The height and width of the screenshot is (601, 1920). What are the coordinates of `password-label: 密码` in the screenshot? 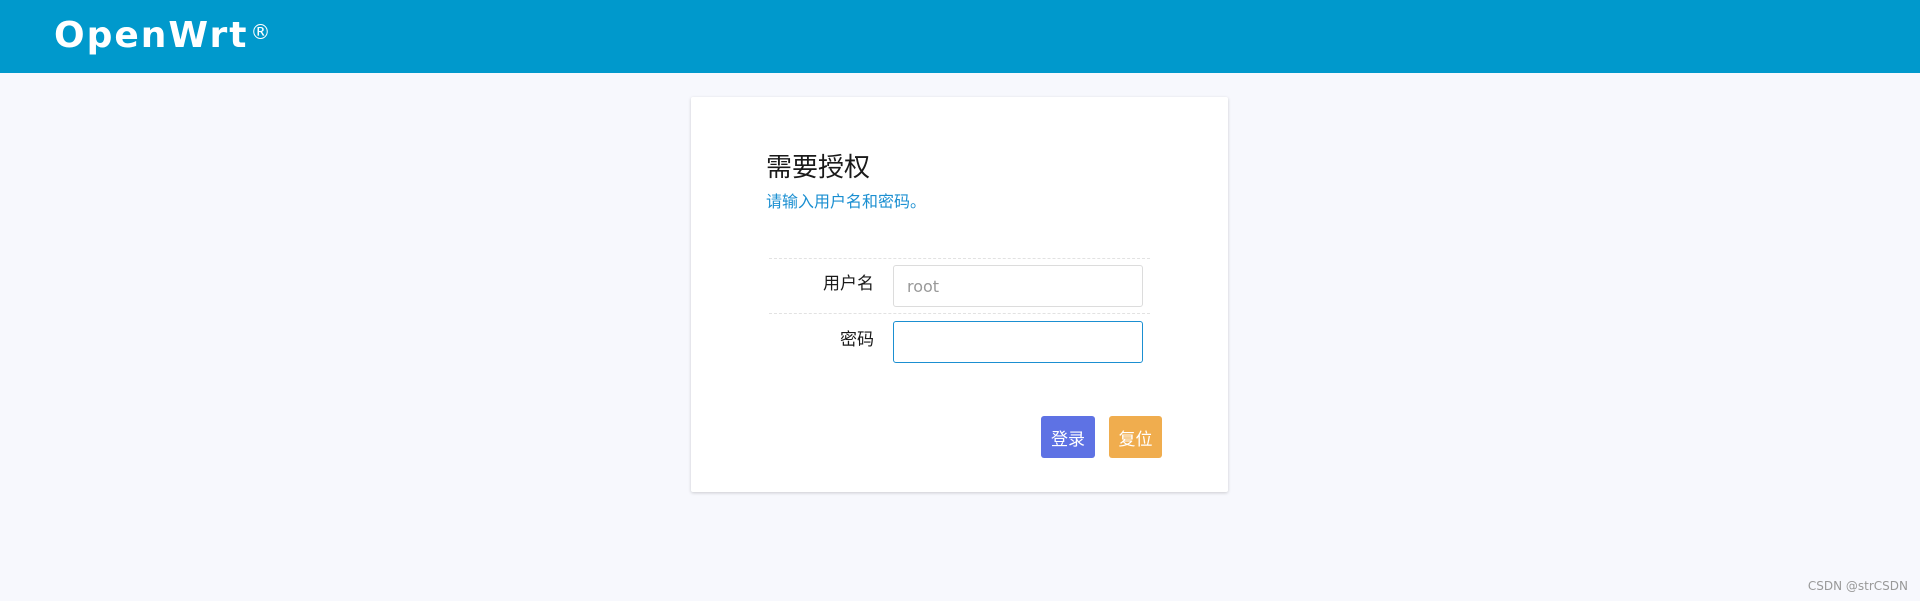 It's located at (857, 340).